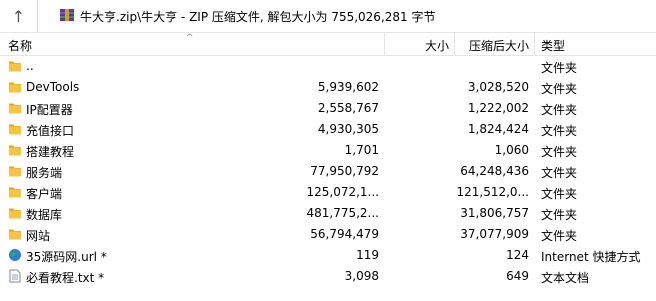 The width and height of the screenshot is (656, 301). Describe the element at coordinates (67, 15) in the screenshot. I see `archive-icon` at that location.